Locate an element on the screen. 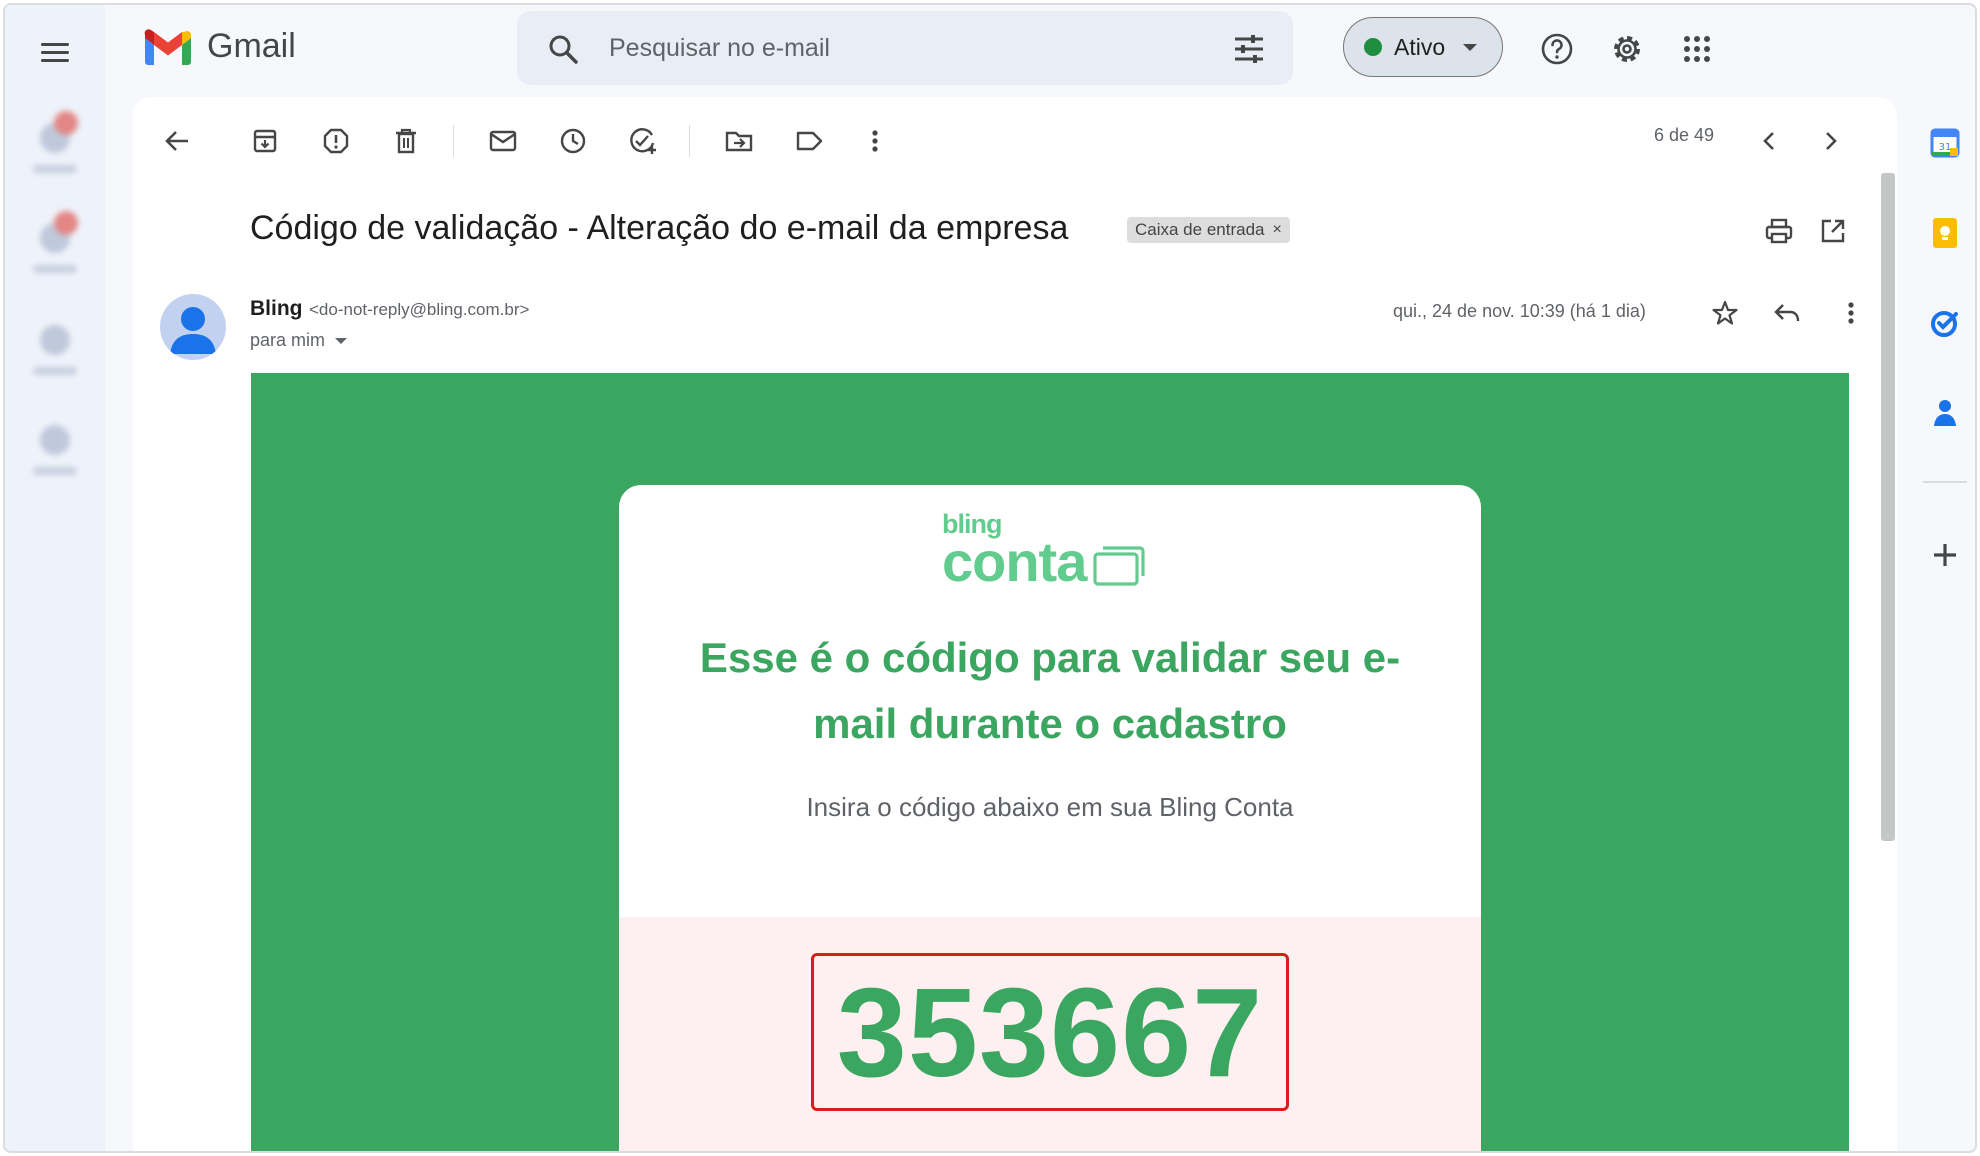 This screenshot has width=1980, height=1156. main-menu-icon is located at coordinates (55, 53).